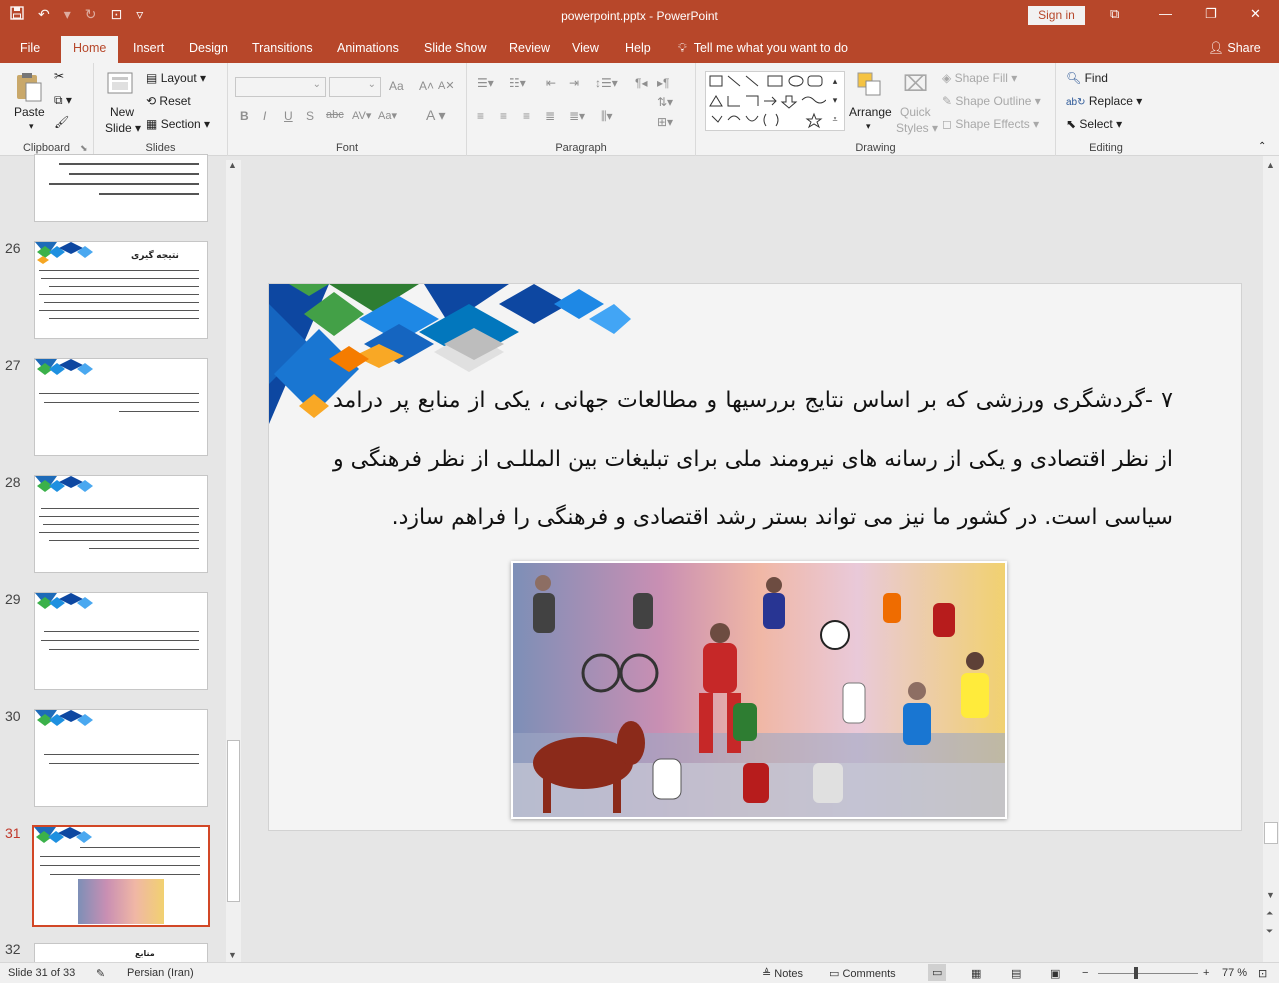 The height and width of the screenshot is (983, 1279). Describe the element at coordinates (446, 85) in the screenshot. I see `clear-format-icon: A✕` at that location.